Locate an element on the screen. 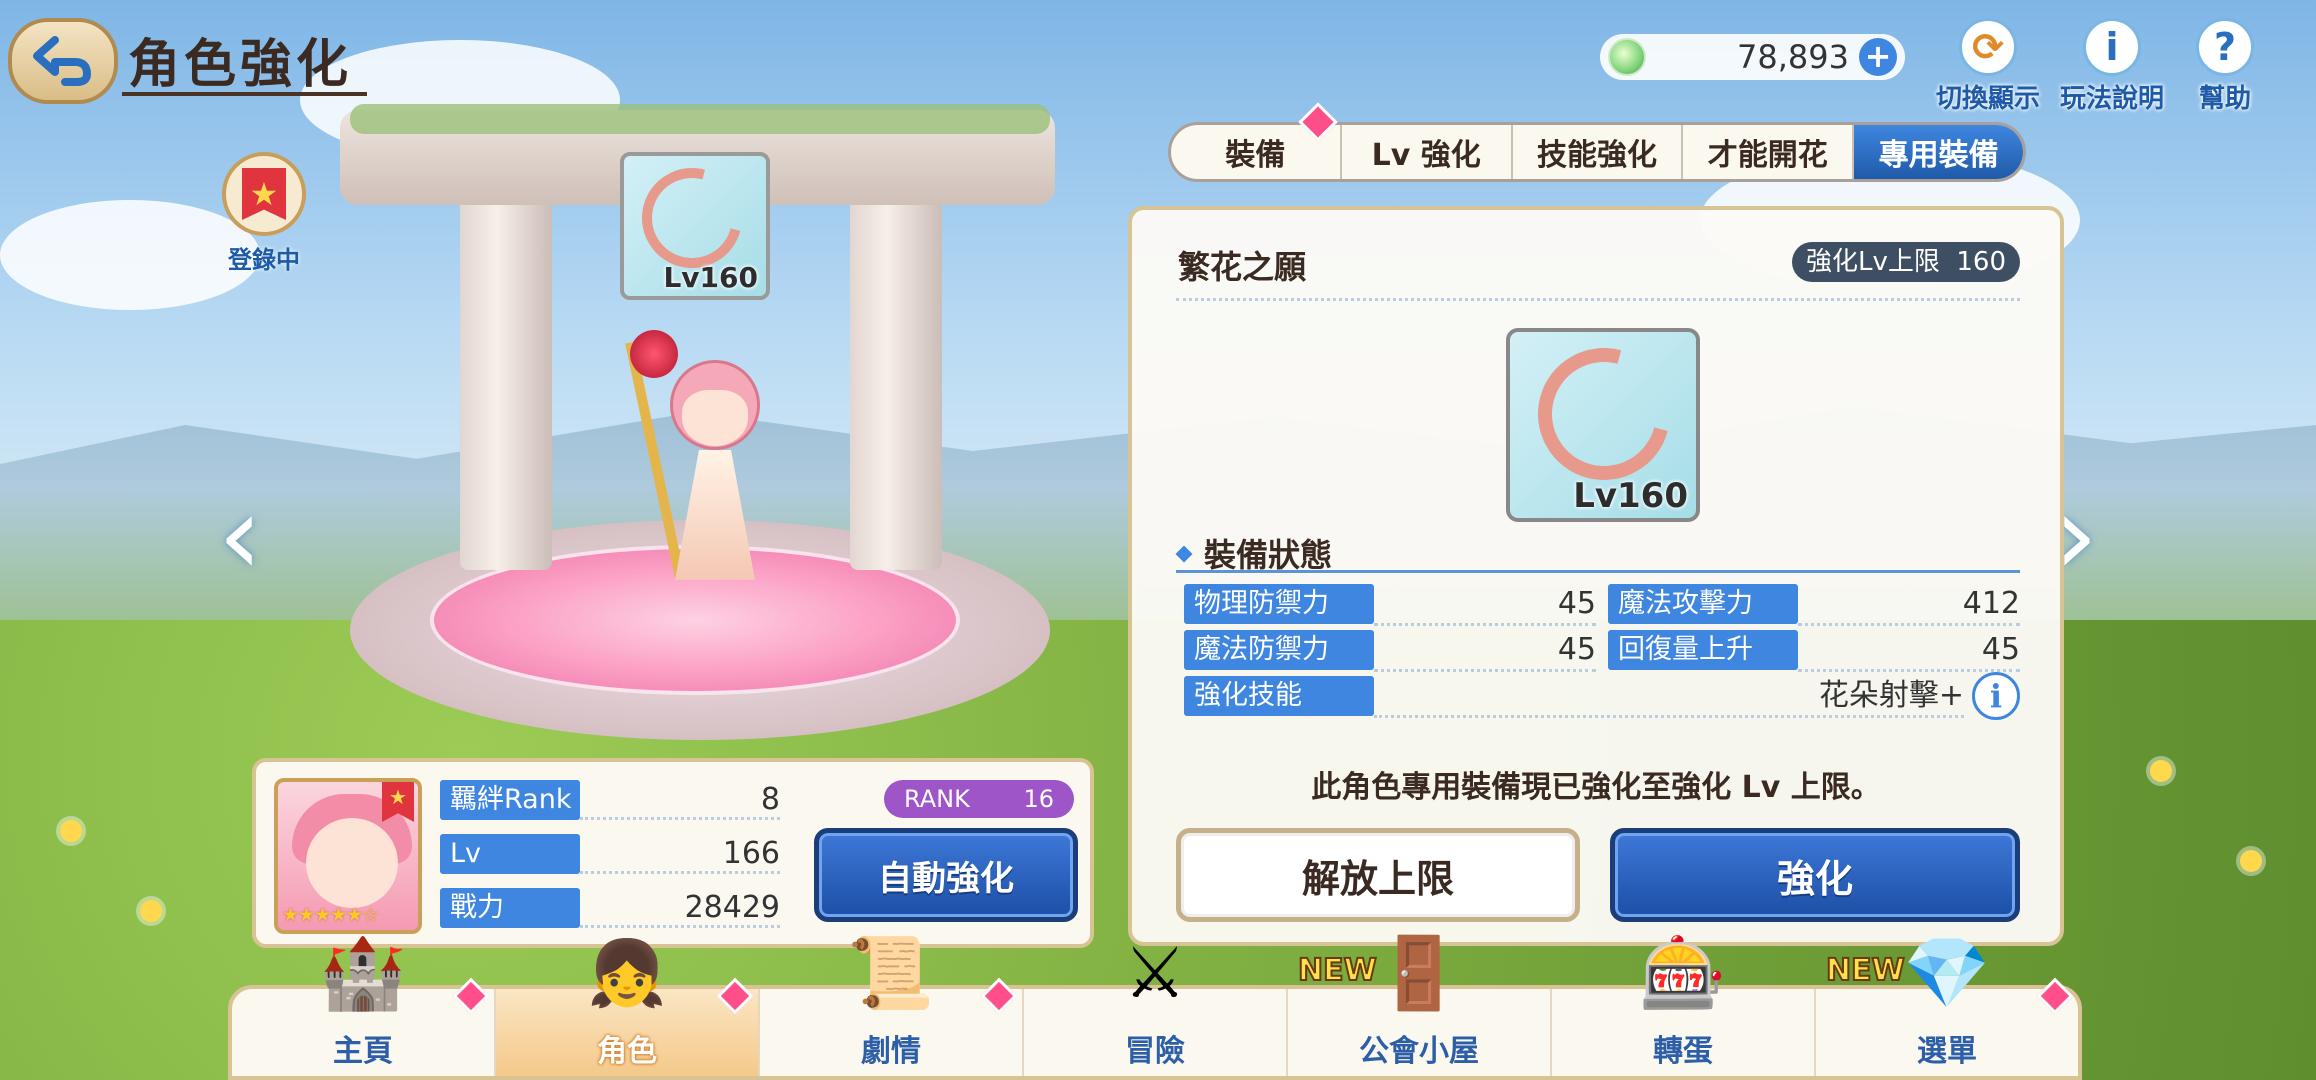 The image size is (2316, 1080). enhance-tabs: 裝備 Lv 強化 技能強化 才能開花 專用裝備 is located at coordinates (1597, 152).